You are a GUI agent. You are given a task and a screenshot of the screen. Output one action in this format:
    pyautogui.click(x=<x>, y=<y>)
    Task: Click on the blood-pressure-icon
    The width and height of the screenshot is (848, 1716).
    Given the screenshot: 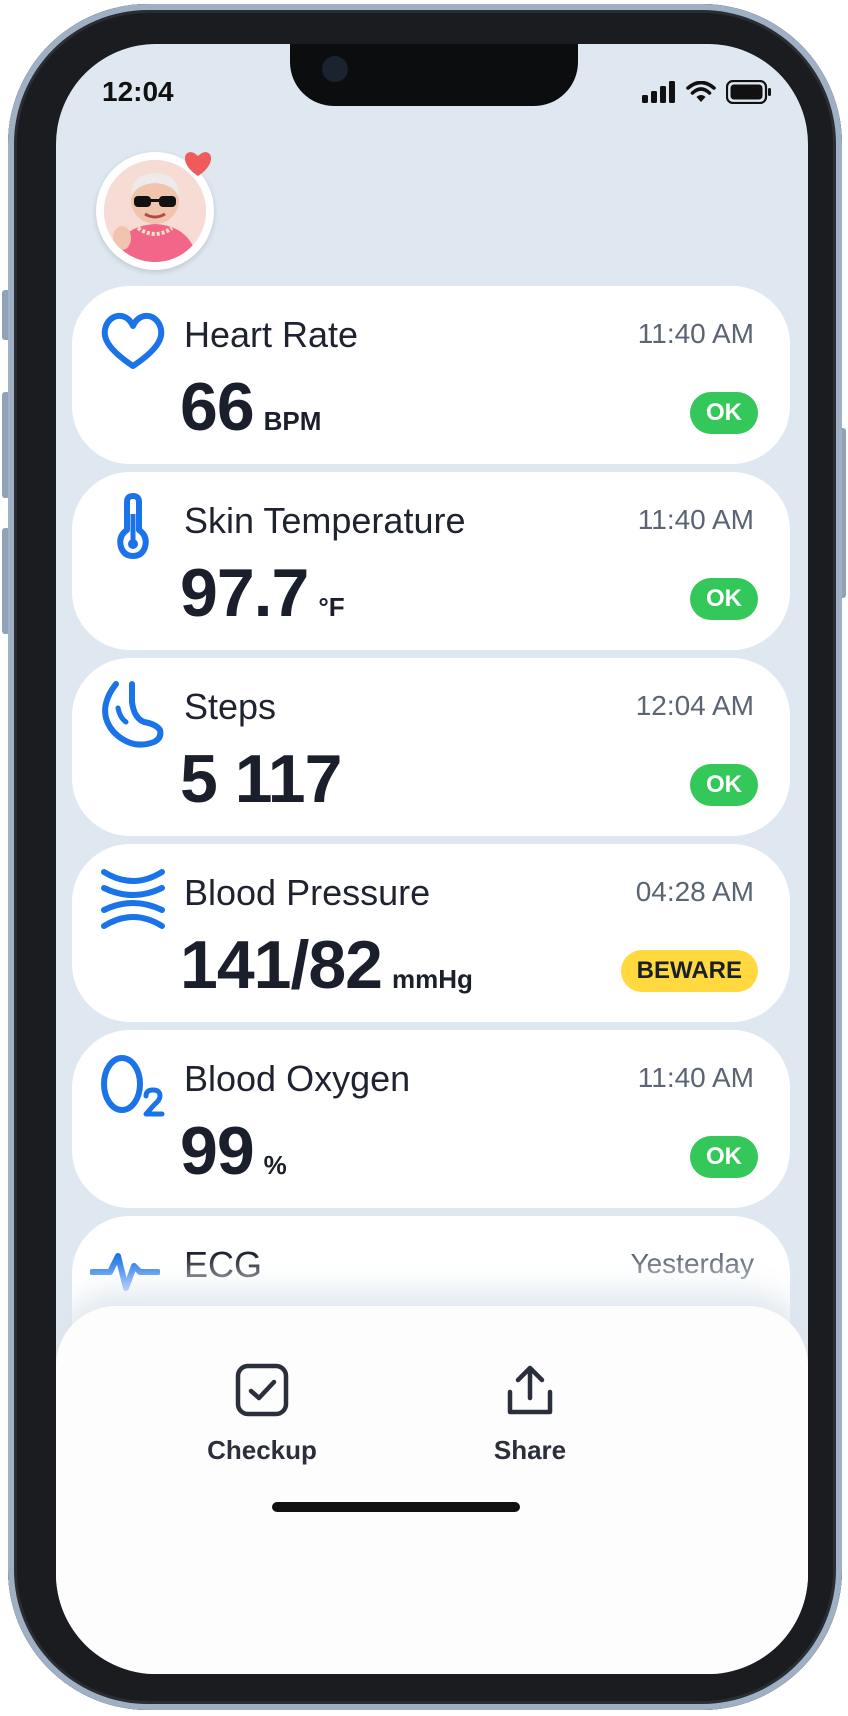 What is the action you would take?
    pyautogui.click(x=133, y=899)
    